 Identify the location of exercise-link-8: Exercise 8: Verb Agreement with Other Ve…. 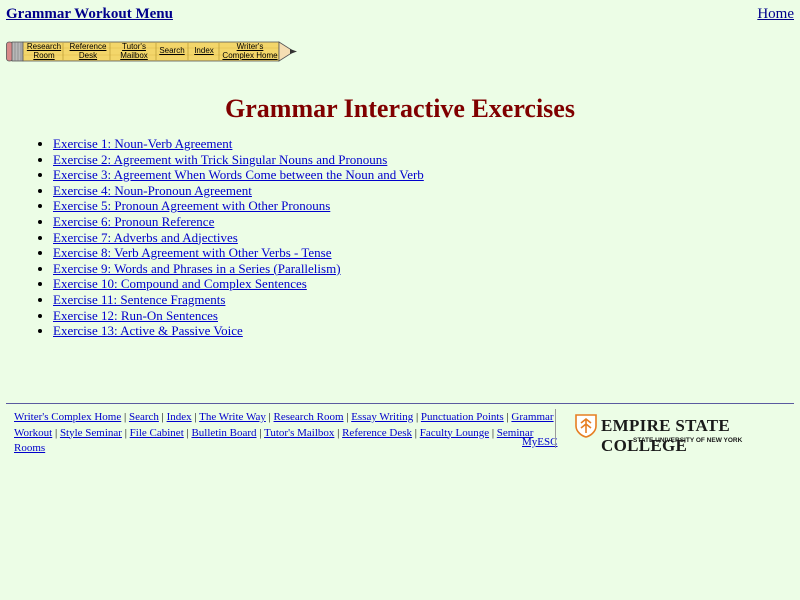
(192, 252).